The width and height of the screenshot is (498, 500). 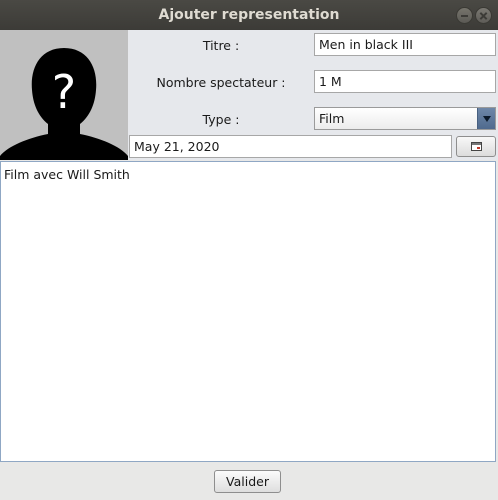 I want to click on window-titlebar: Ajouter representation, so click(x=249, y=15).